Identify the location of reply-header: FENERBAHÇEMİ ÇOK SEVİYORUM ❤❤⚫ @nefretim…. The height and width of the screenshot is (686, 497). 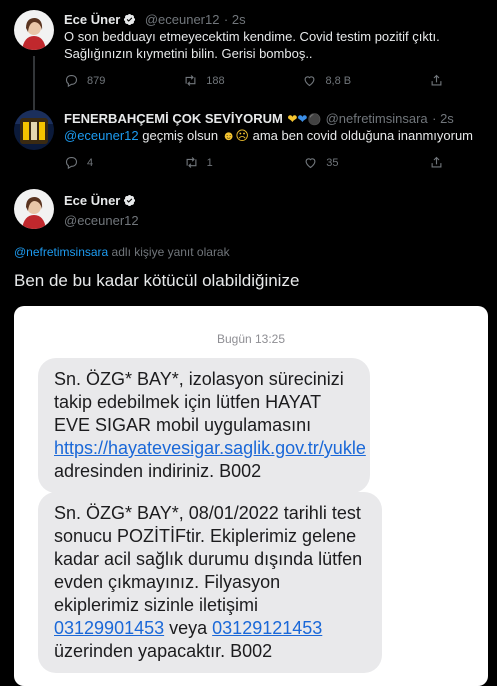
(259, 119).